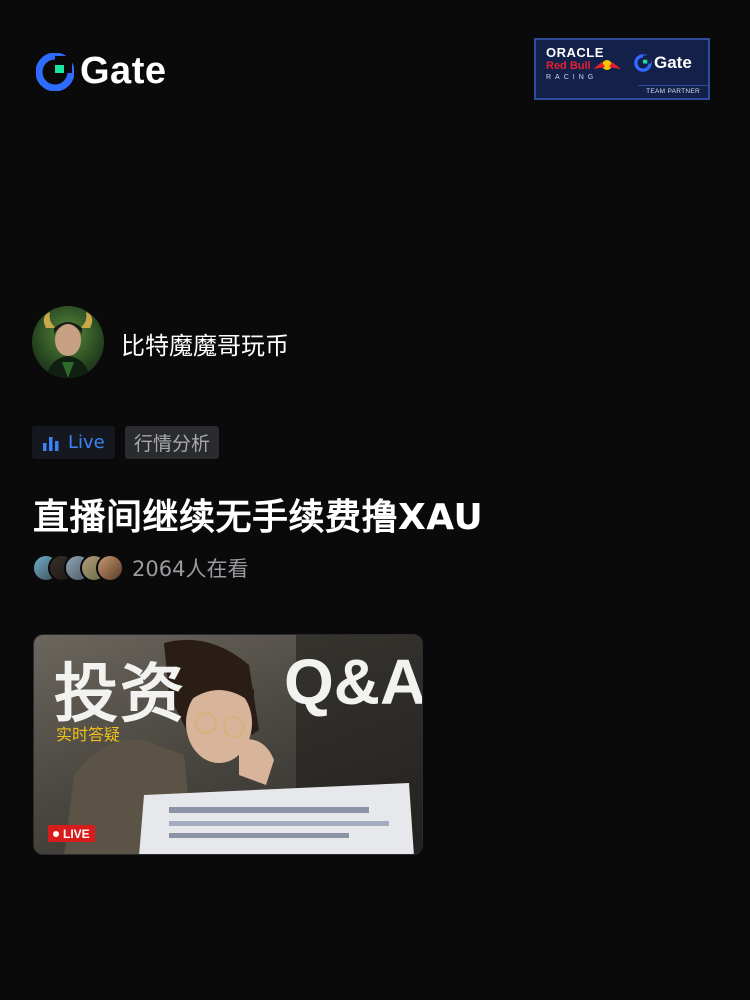  I want to click on viewer-count: 2064人在看, so click(190, 569).